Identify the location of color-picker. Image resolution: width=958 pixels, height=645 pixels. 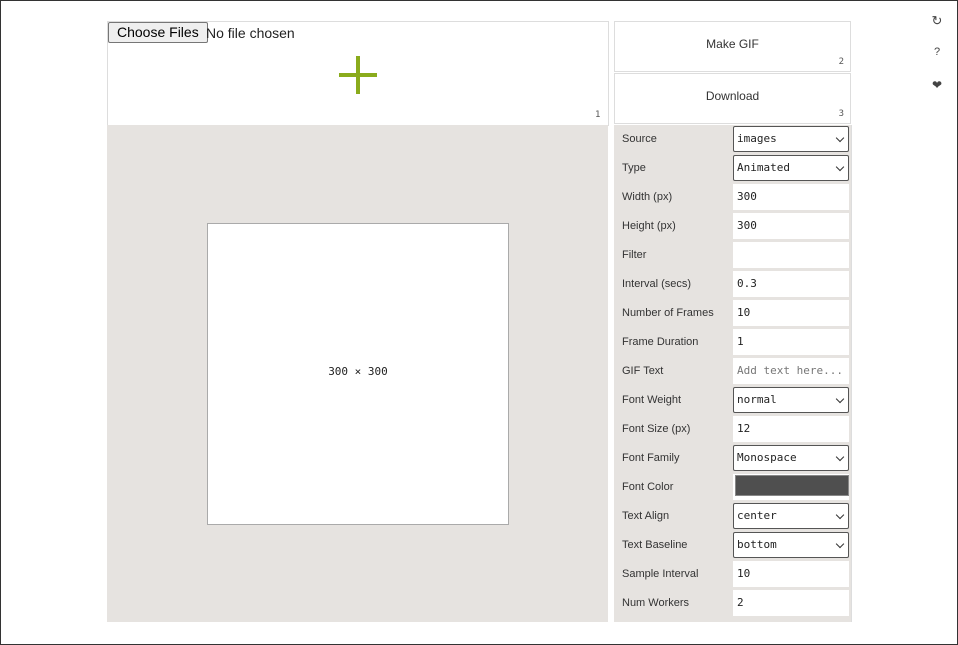
(791, 487).